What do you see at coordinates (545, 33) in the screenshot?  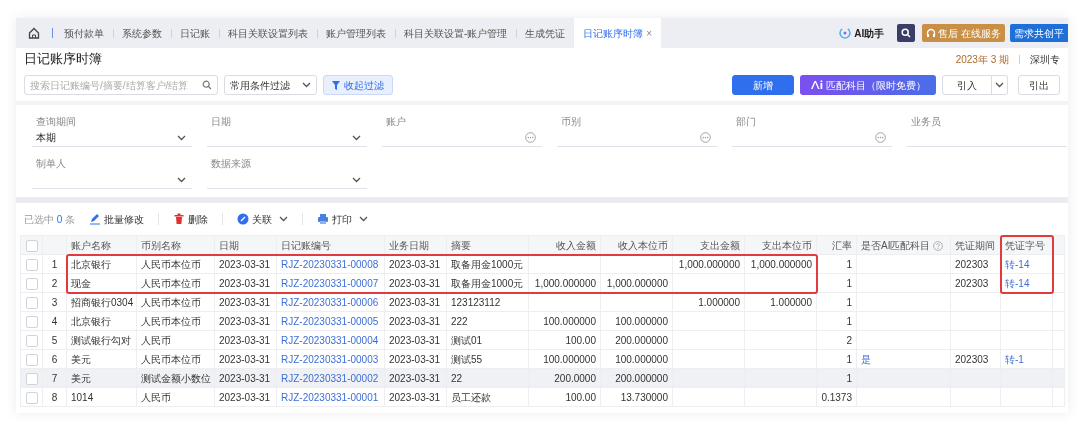 I see `tab: 生成凭证` at bounding box center [545, 33].